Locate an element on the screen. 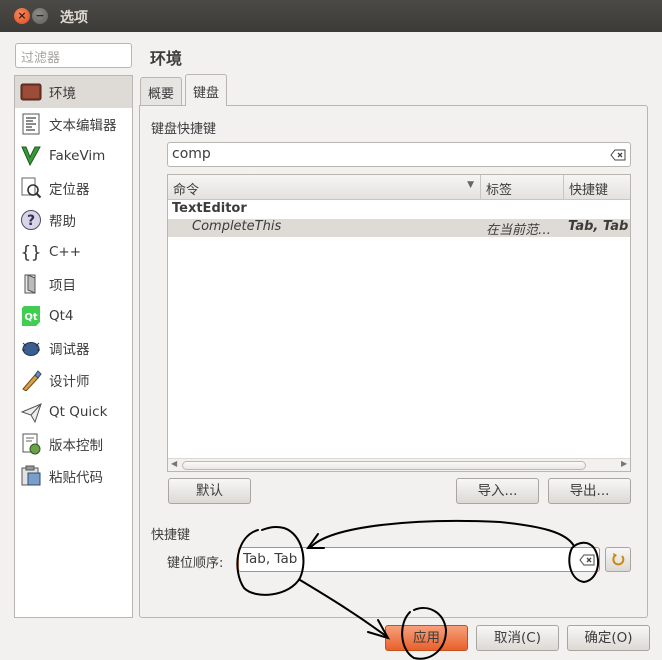 The height and width of the screenshot is (660, 662). sidebar-item-label: Qt4 is located at coordinates (61, 316).